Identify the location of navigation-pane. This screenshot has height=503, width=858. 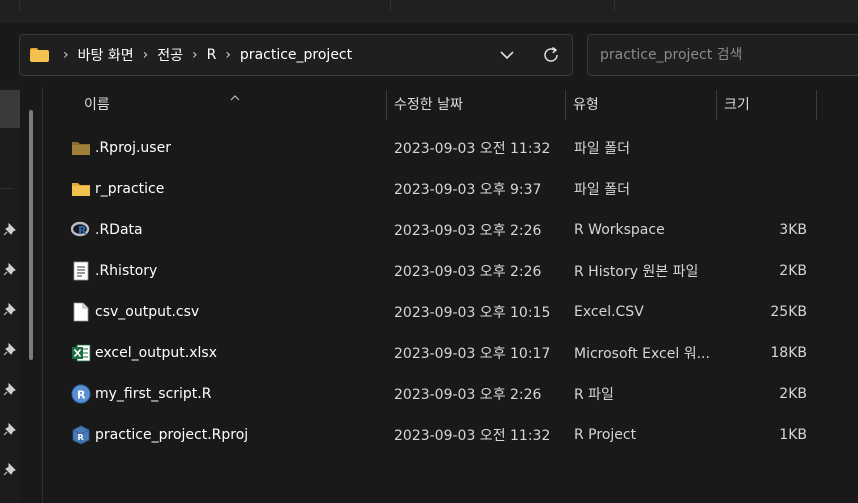
(10, 295).